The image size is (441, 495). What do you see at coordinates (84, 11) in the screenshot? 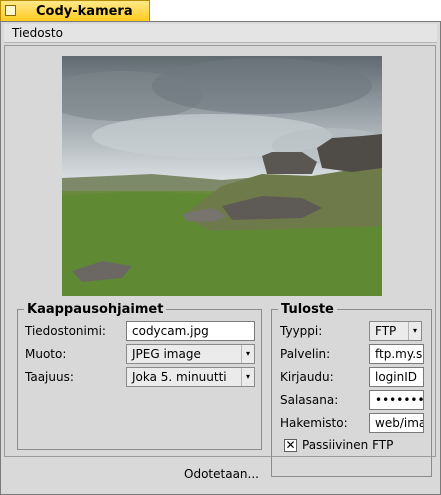
I see `window-title: Cody-kamera` at bounding box center [84, 11].